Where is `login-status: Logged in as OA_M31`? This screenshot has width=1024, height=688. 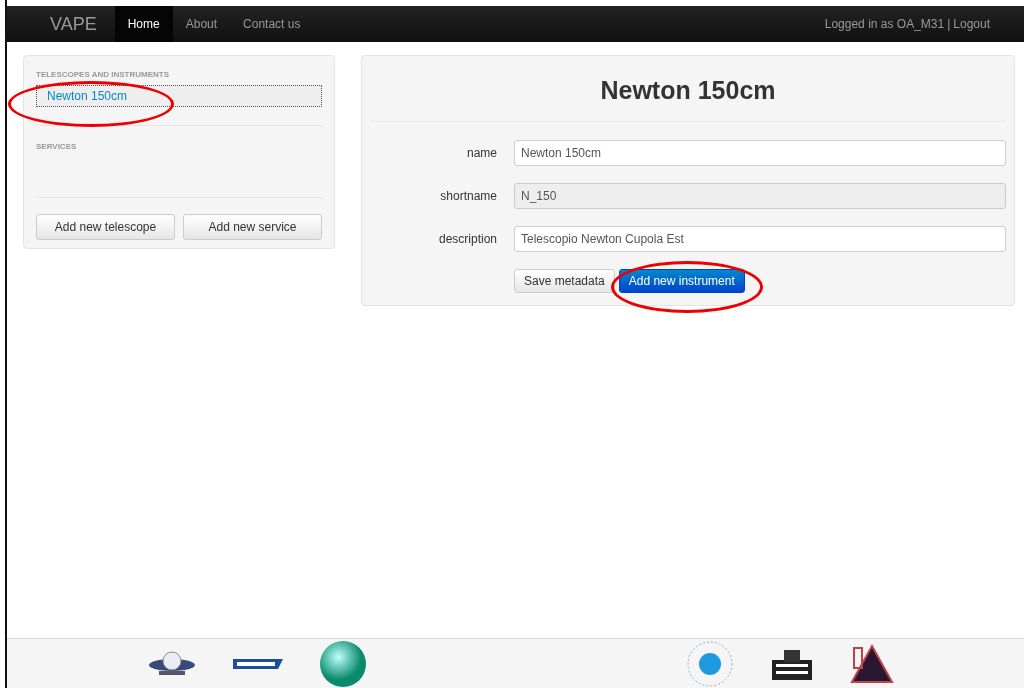 login-status: Logged in as OA_M31 is located at coordinates (884, 24).